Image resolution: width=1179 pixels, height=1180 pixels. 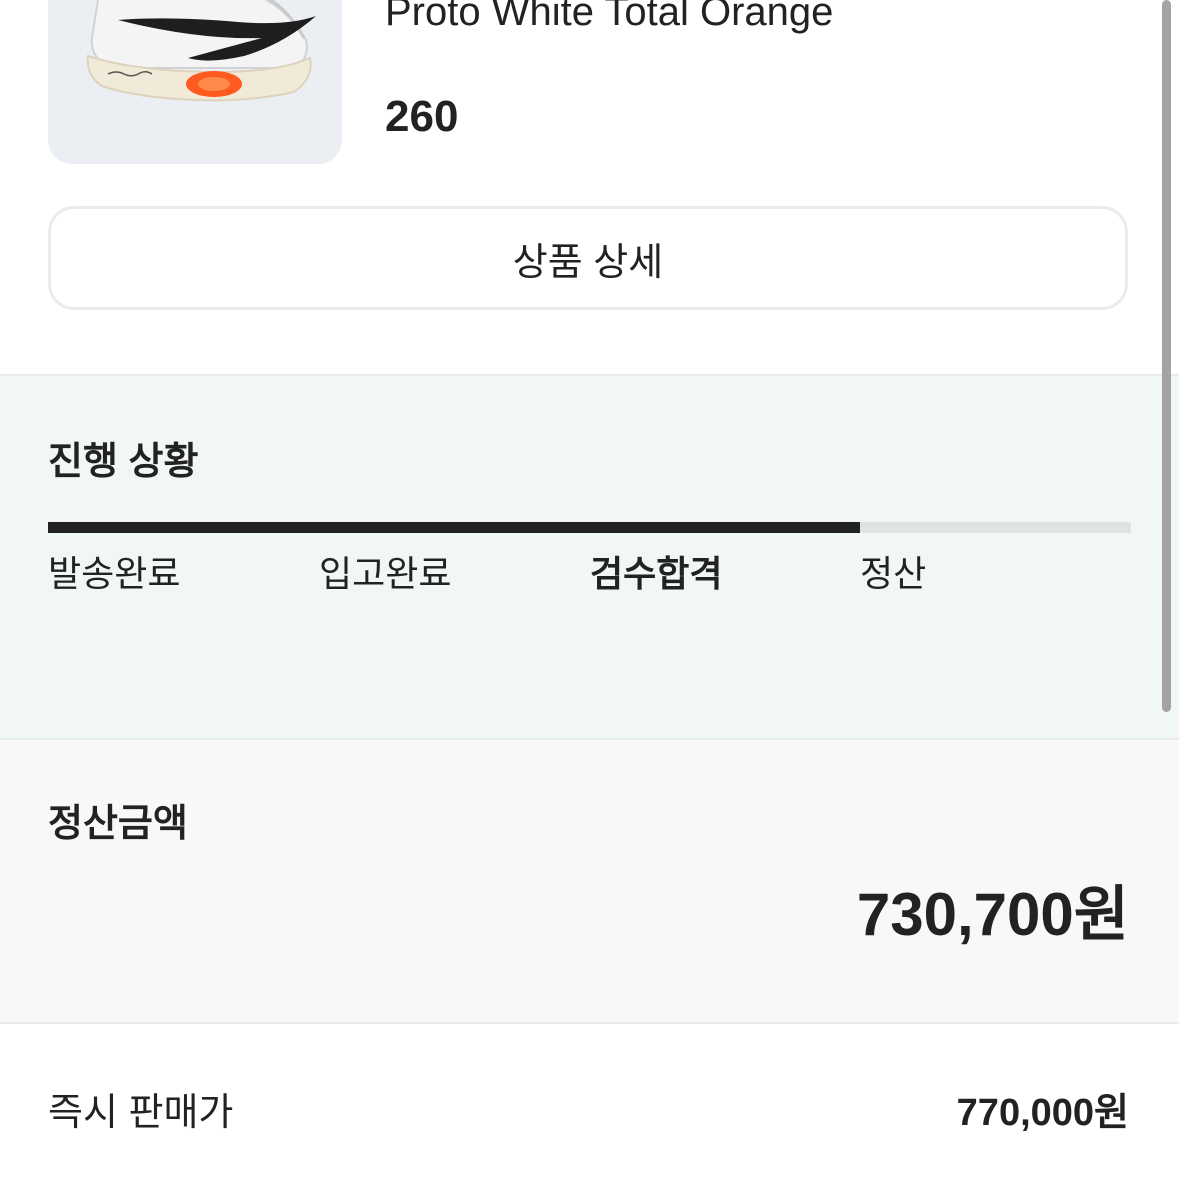 What do you see at coordinates (588, 1108) in the screenshot?
I see `price-row-instant-sale: 즉시 판매가 770,000원` at bounding box center [588, 1108].